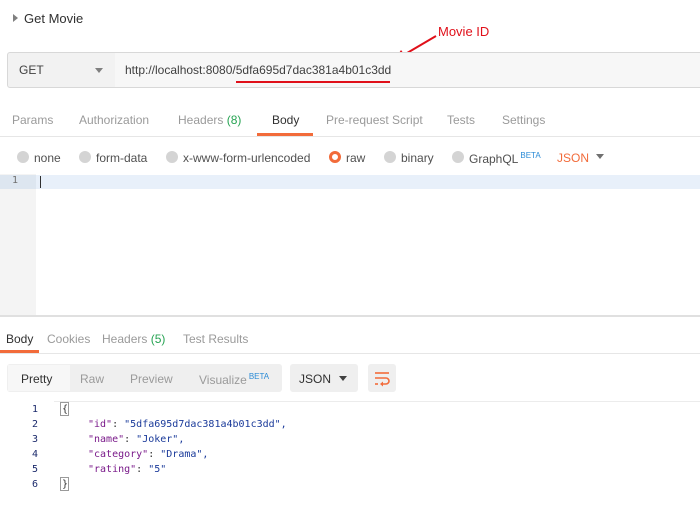 This screenshot has height=530, width=700. Describe the element at coordinates (223, 380) in the screenshot. I see `visualize-label: Visualize` at that location.